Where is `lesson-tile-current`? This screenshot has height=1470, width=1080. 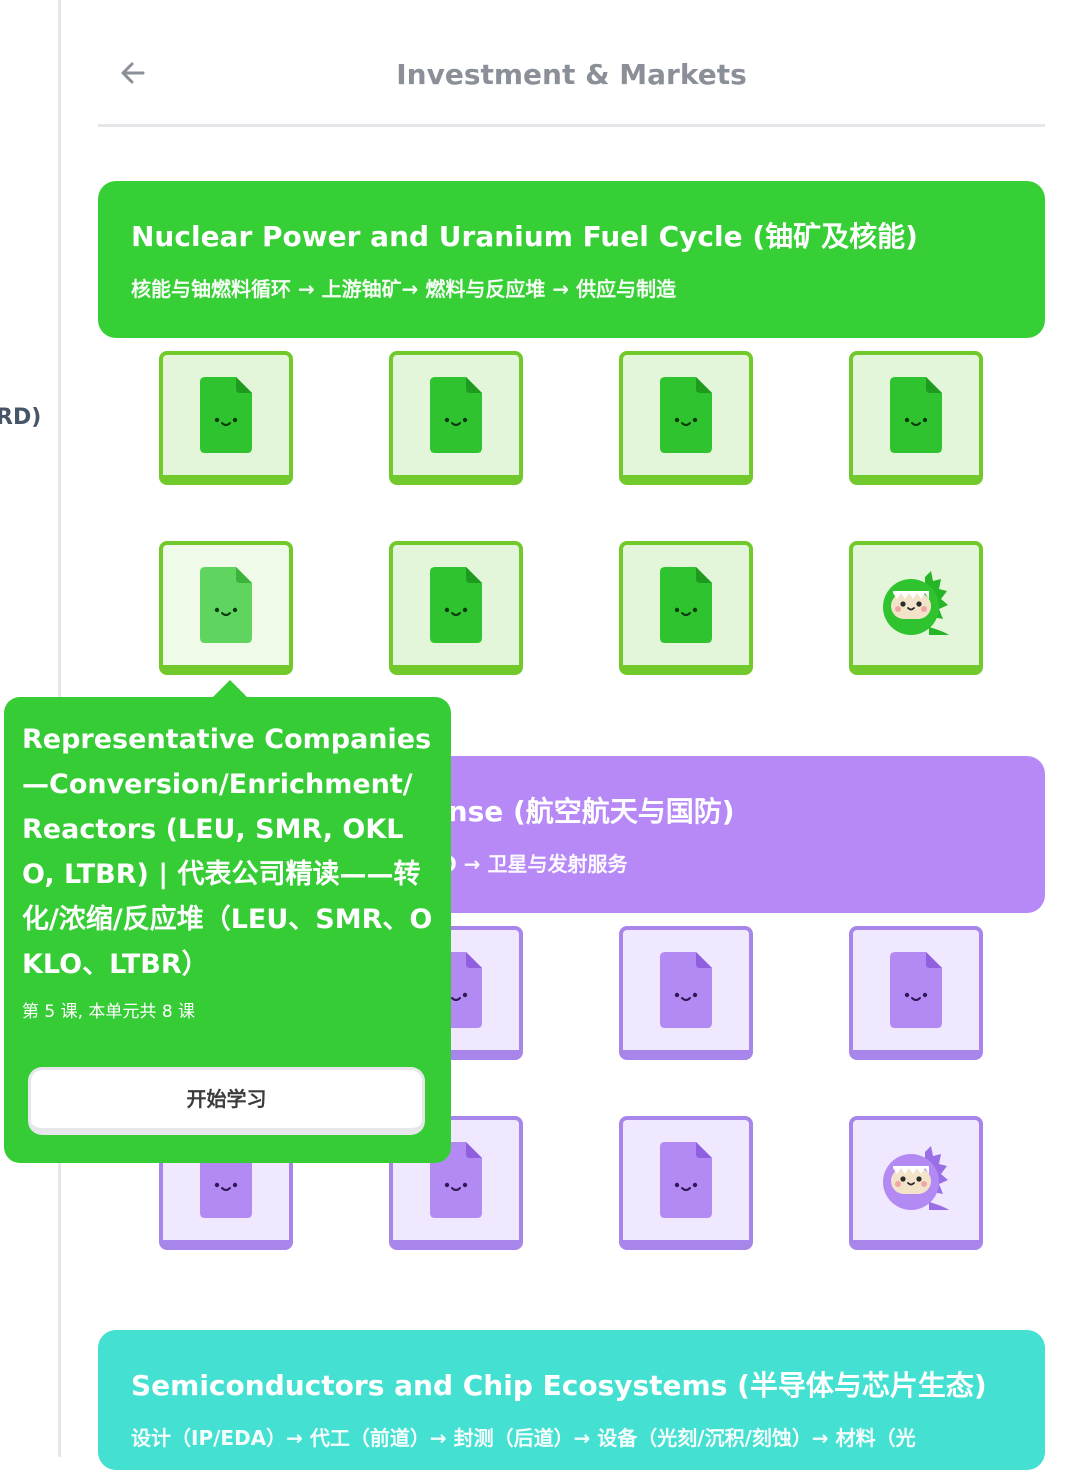
lesson-tile-current is located at coordinates (226, 608).